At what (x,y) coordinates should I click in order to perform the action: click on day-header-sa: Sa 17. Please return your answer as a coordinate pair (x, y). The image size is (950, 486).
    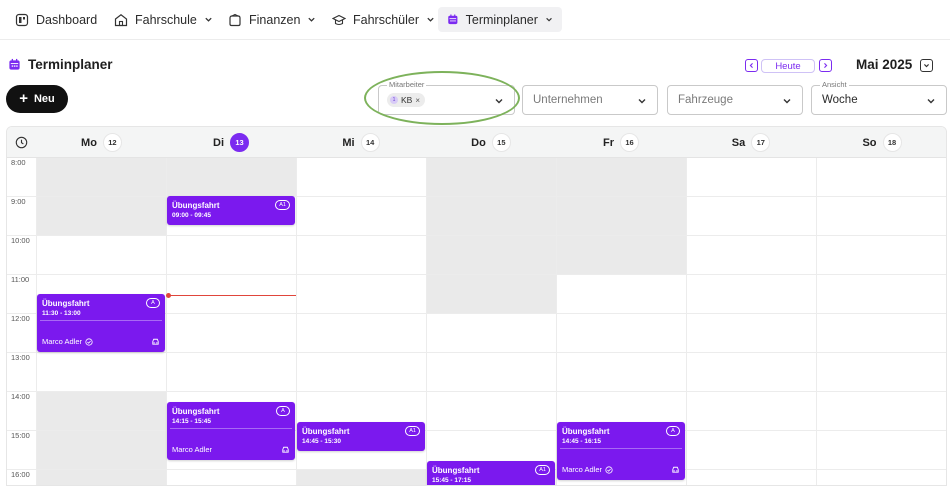
    Looking at the image, I should click on (751, 142).